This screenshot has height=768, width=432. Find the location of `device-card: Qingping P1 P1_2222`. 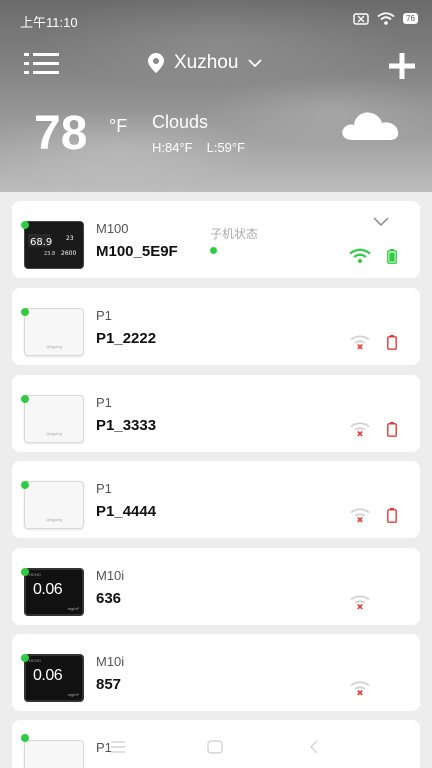

device-card: Qingping P1 P1_2222 is located at coordinates (216, 326).